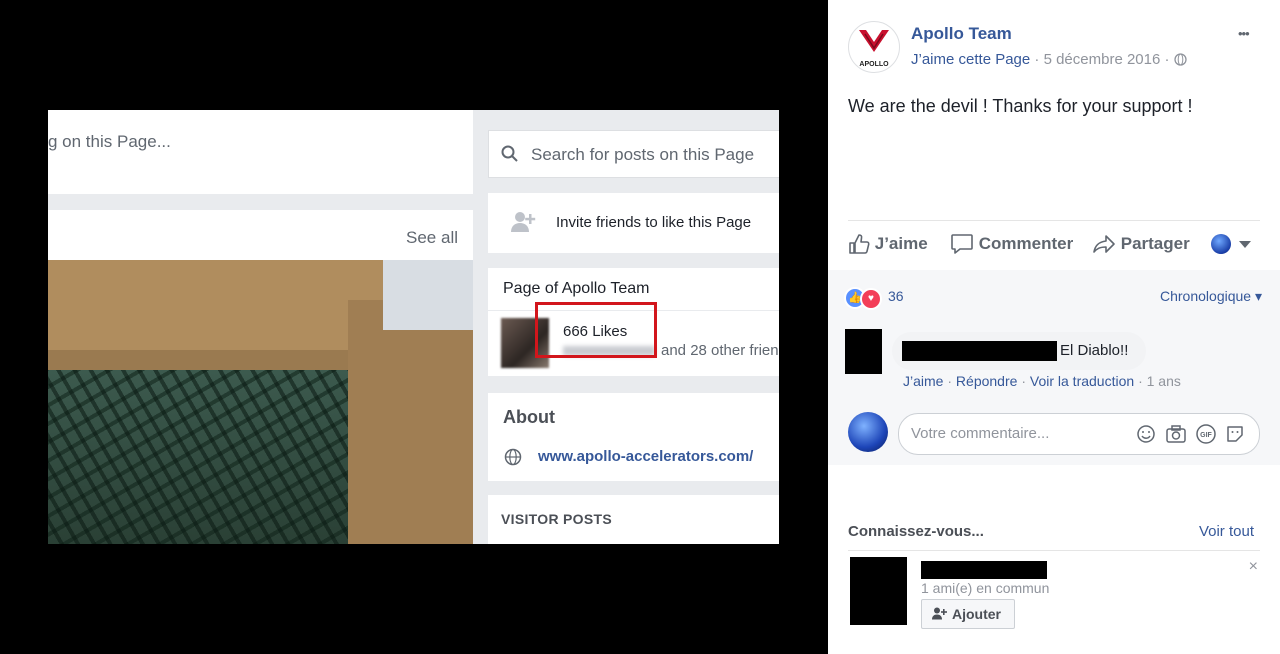 The width and height of the screenshot is (1280, 654). Describe the element at coordinates (1102, 59) in the screenshot. I see `post-date: 5 décembre 2016` at that location.